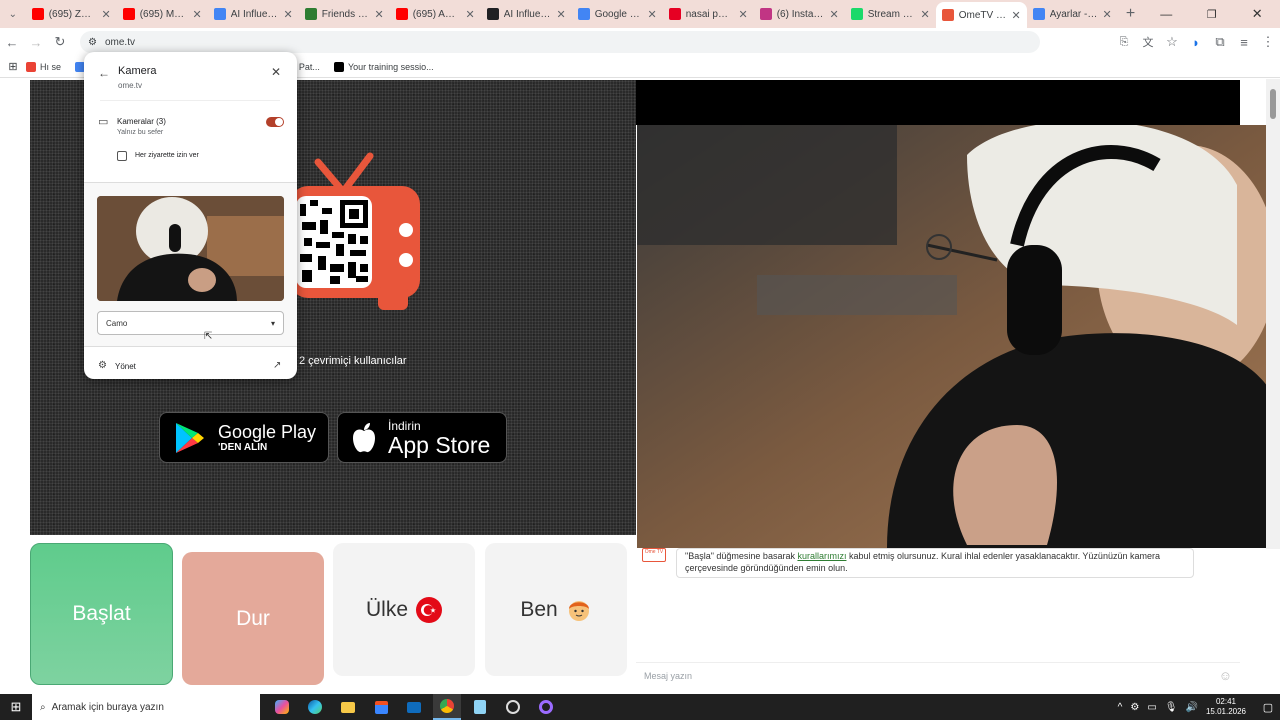  I want to click on bookmark-star-icon: ☆, so click(1172, 42).